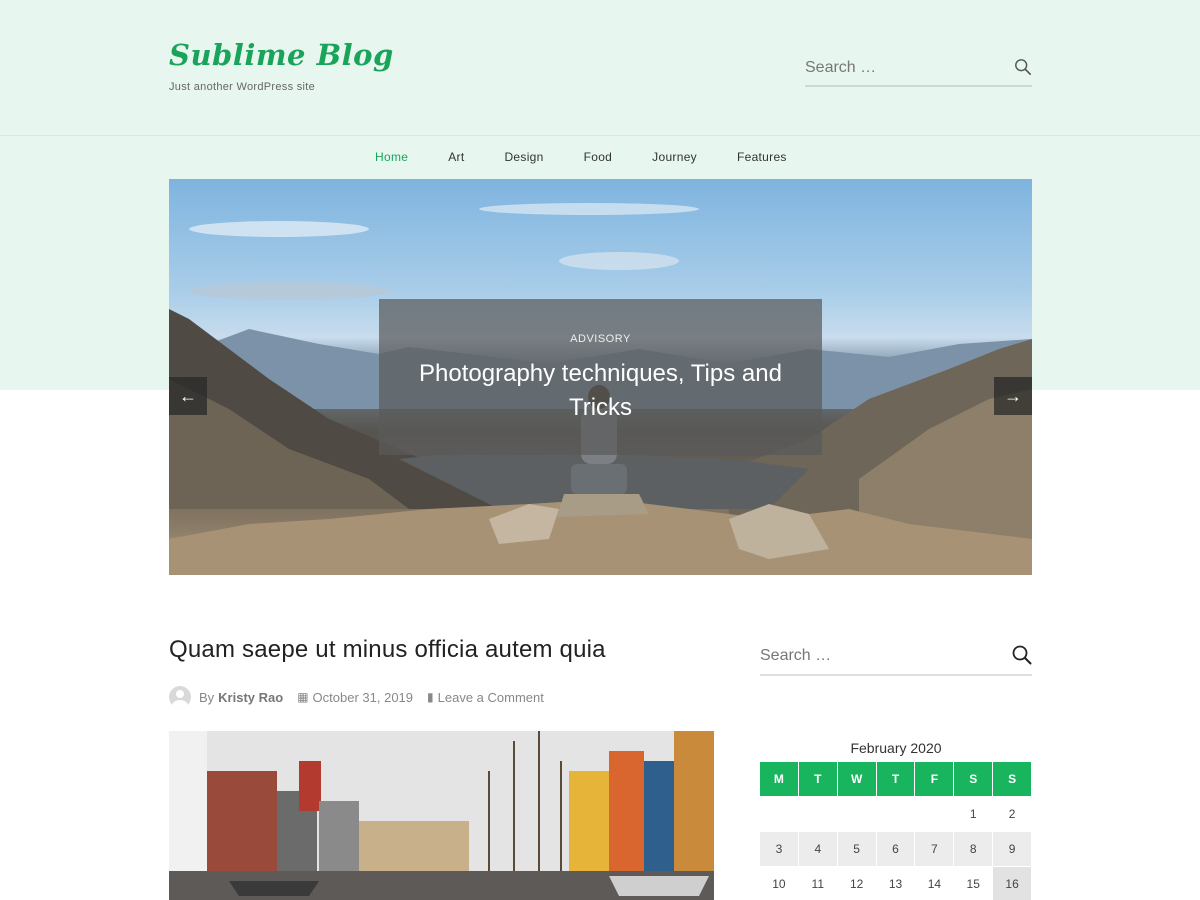 This screenshot has height=900, width=1200. Describe the element at coordinates (250, 697) in the screenshot. I see `post-author: Kristy Rao` at that location.